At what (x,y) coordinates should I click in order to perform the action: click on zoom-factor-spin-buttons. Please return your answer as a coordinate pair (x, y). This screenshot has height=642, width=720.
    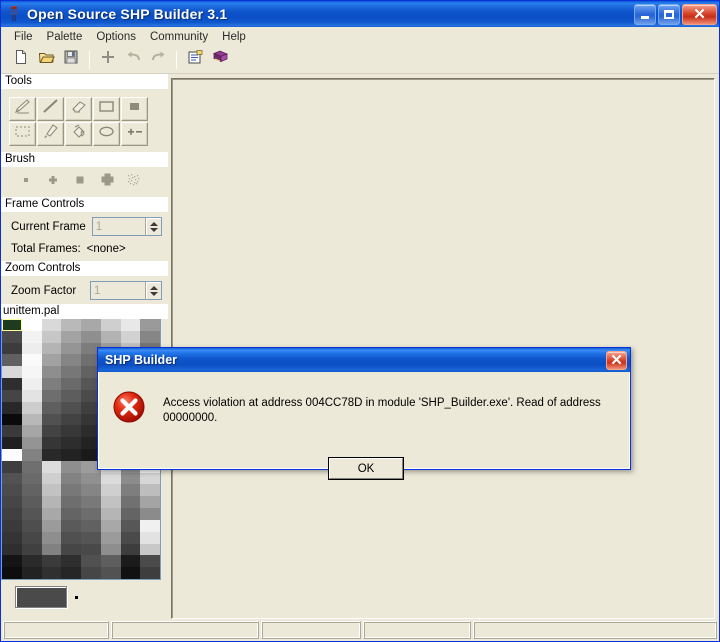
    Looking at the image, I should click on (153, 290).